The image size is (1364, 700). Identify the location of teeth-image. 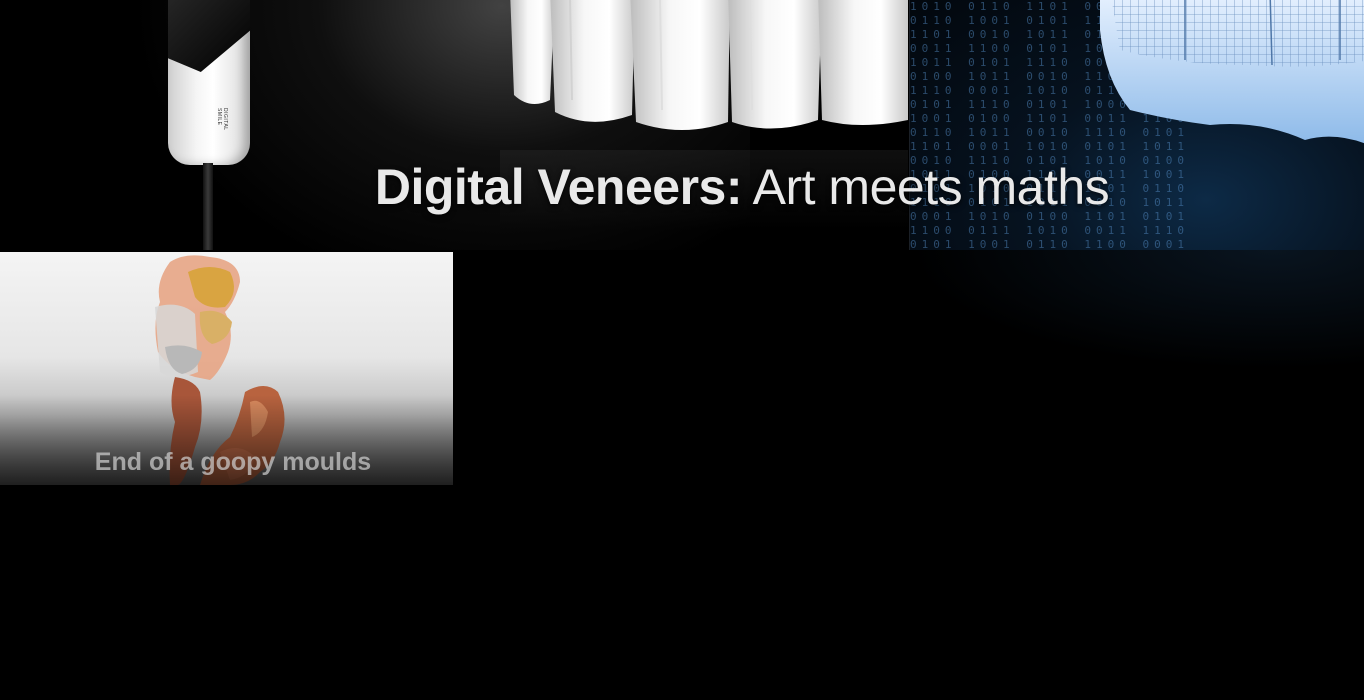
(709, 65).